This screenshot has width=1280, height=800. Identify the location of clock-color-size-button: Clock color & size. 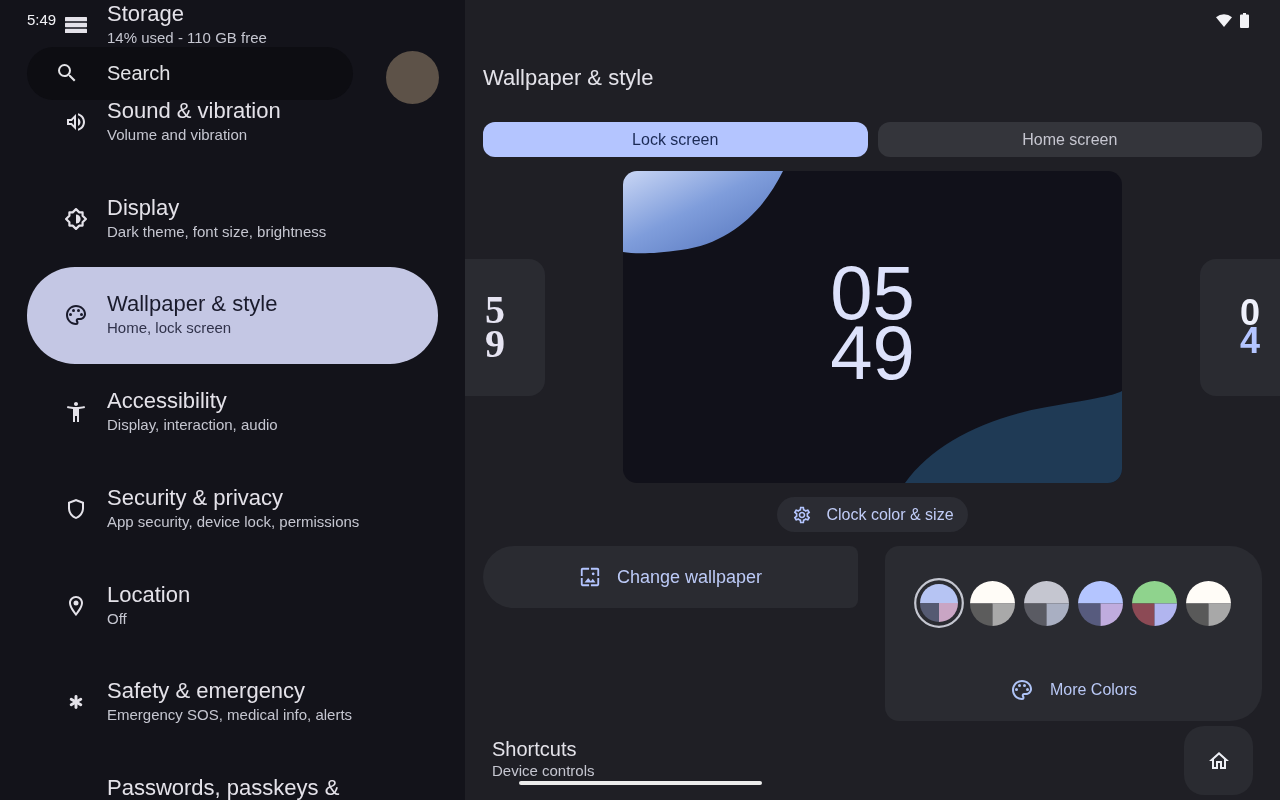
(872, 514).